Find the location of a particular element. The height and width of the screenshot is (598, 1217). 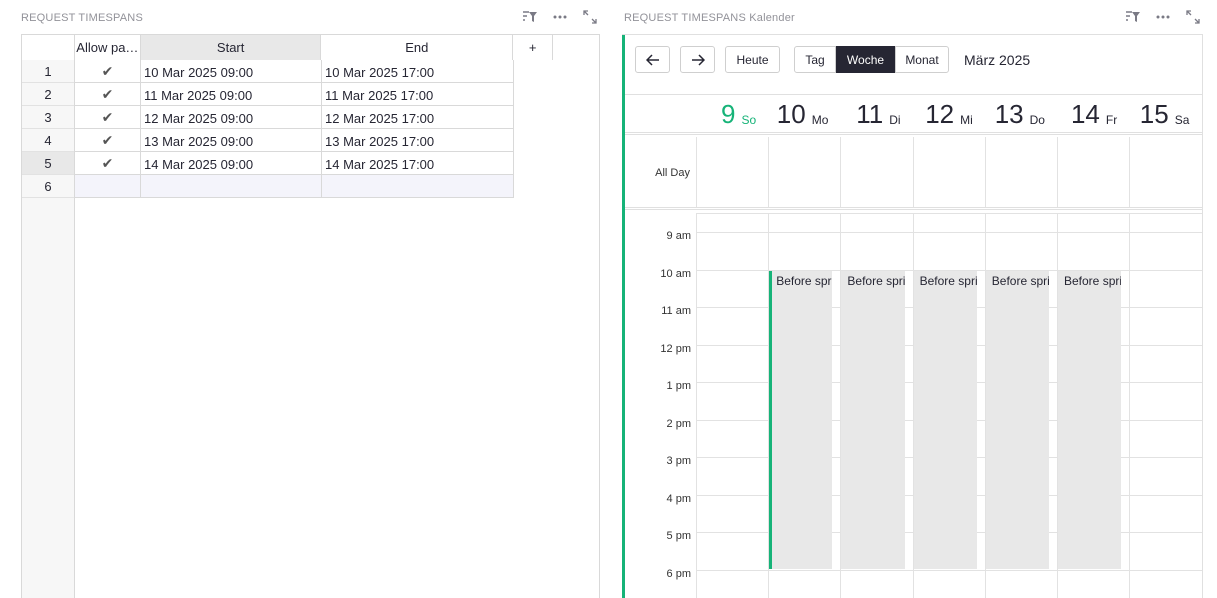

table-row: ✔ 14 Mar 2025 09:00 14 Mar 2025 17:00 is located at coordinates (294, 163).